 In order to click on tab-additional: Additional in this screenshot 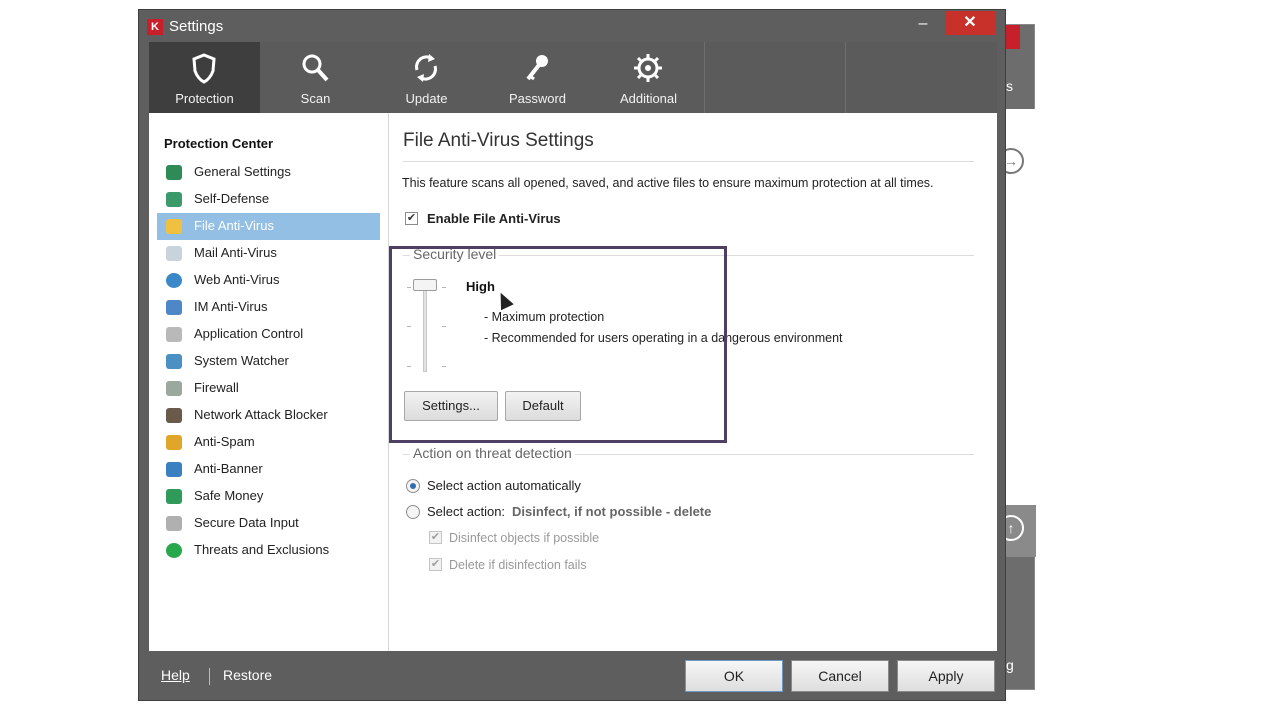, I will do `click(648, 77)`.